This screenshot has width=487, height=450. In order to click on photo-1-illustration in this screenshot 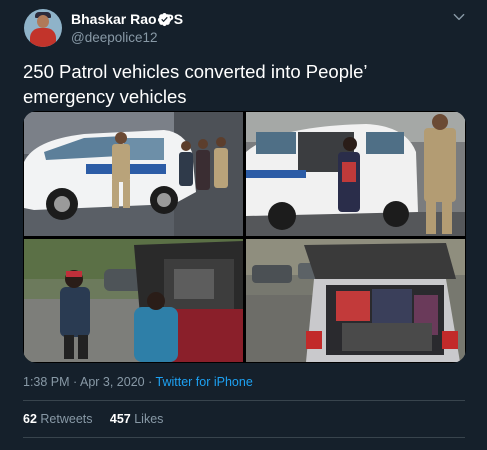, I will do `click(133, 174)`.